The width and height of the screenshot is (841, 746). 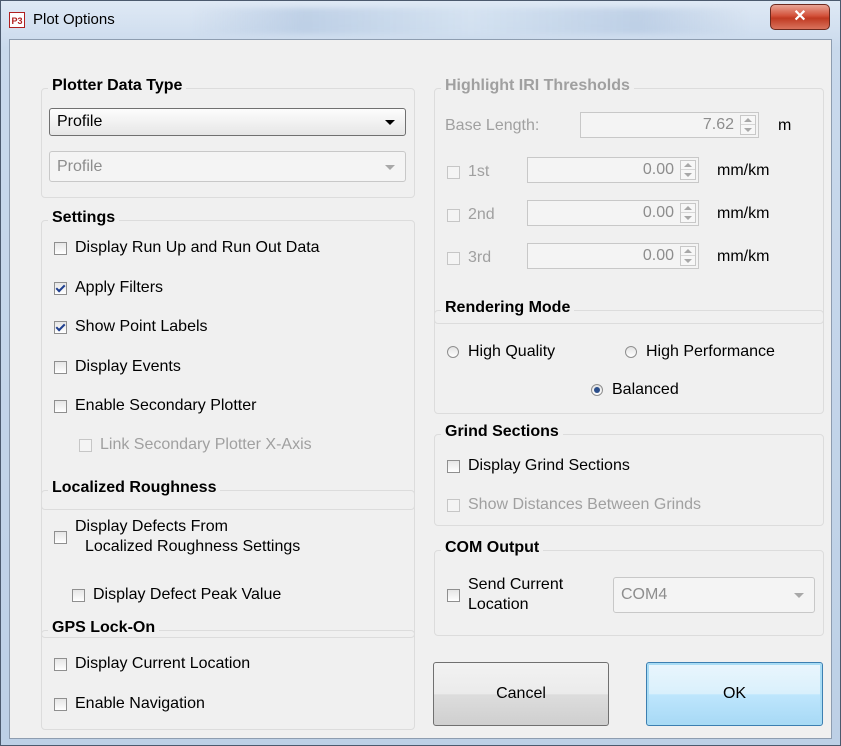 What do you see at coordinates (644, 594) in the screenshot?
I see `select-value: COM4` at bounding box center [644, 594].